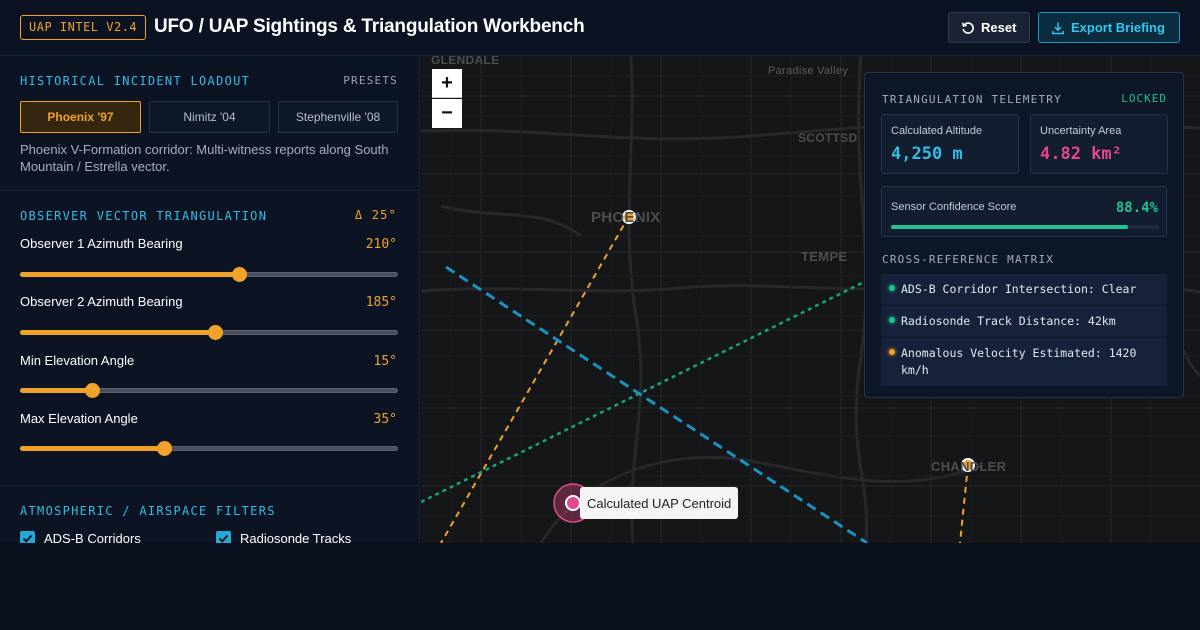  I want to click on export-briefing-button: Export Briefing, so click(1109, 27).